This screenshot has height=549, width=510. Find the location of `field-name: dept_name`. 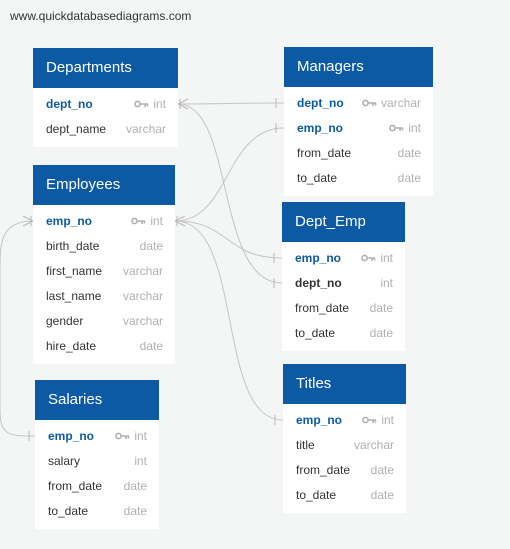

field-name: dept_name is located at coordinates (76, 128).